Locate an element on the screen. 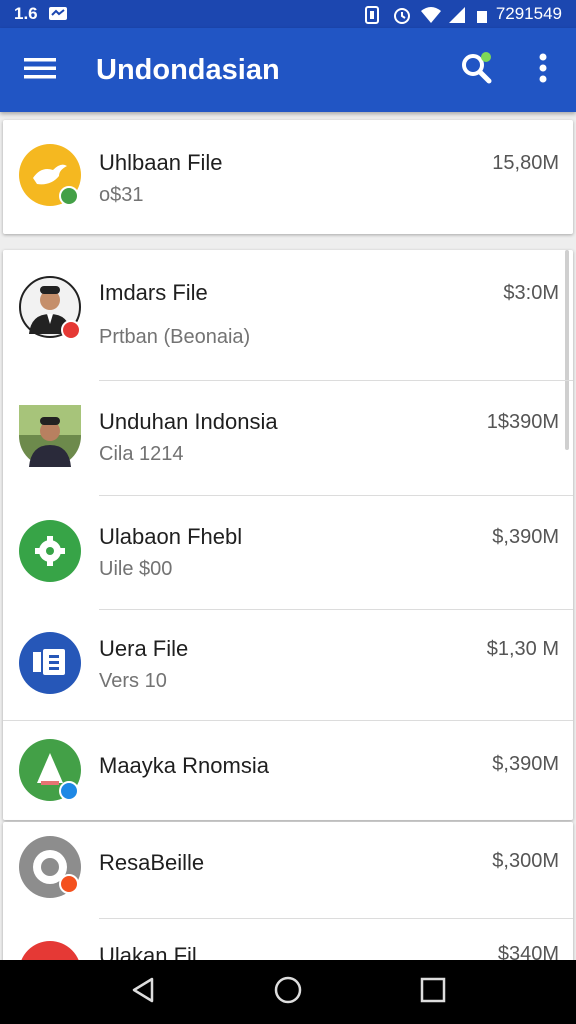  list-item: ResaBeille $,300M is located at coordinates (288, 870).